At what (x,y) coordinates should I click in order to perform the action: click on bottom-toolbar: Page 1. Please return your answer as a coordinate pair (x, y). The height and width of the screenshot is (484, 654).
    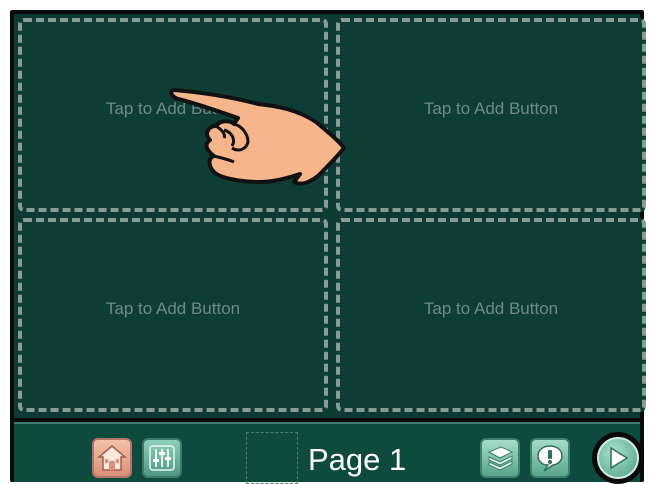
    Looking at the image, I should click on (329, 453).